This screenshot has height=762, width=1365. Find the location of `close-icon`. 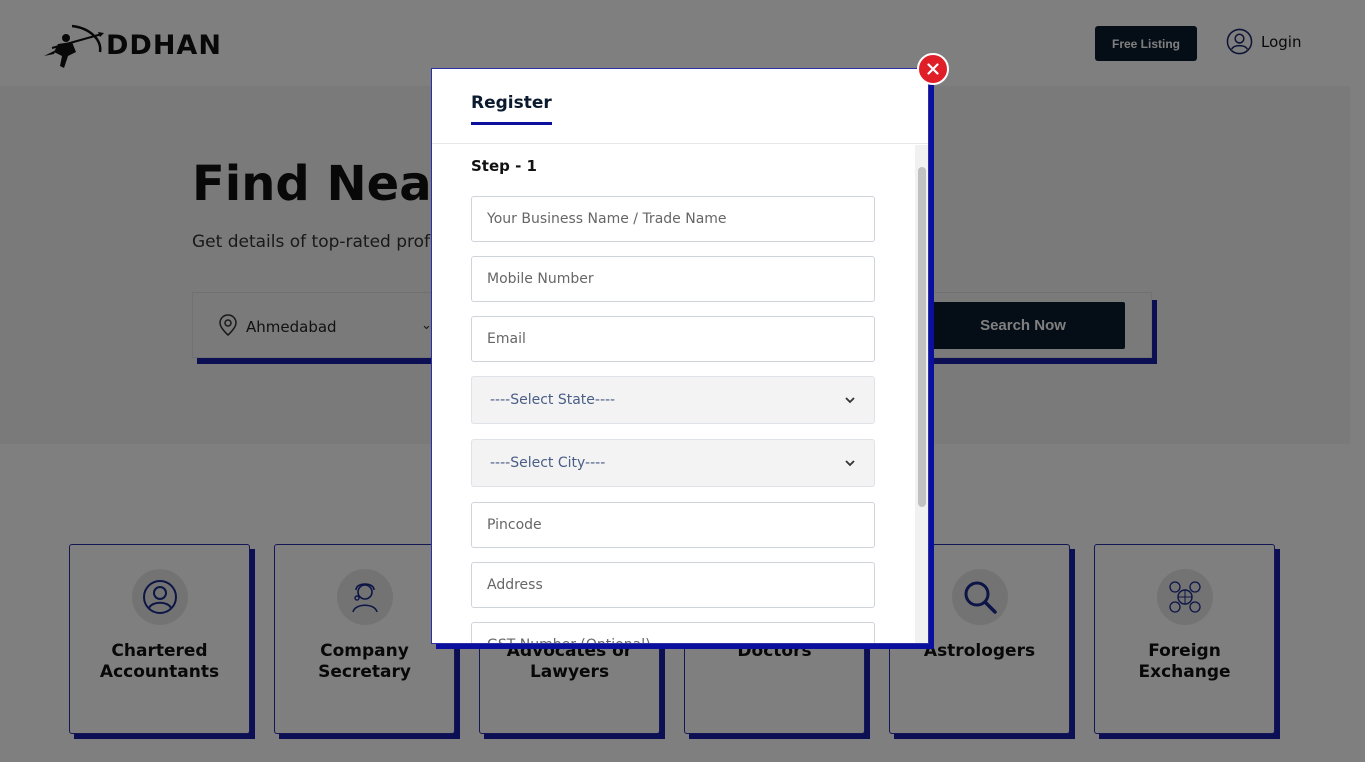

close-icon is located at coordinates (933, 69).